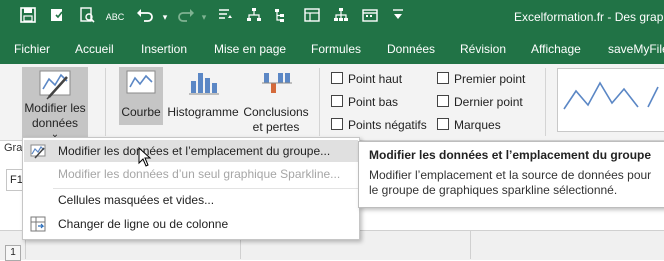 The image size is (664, 261). I want to click on sort-icon, so click(225, 17).